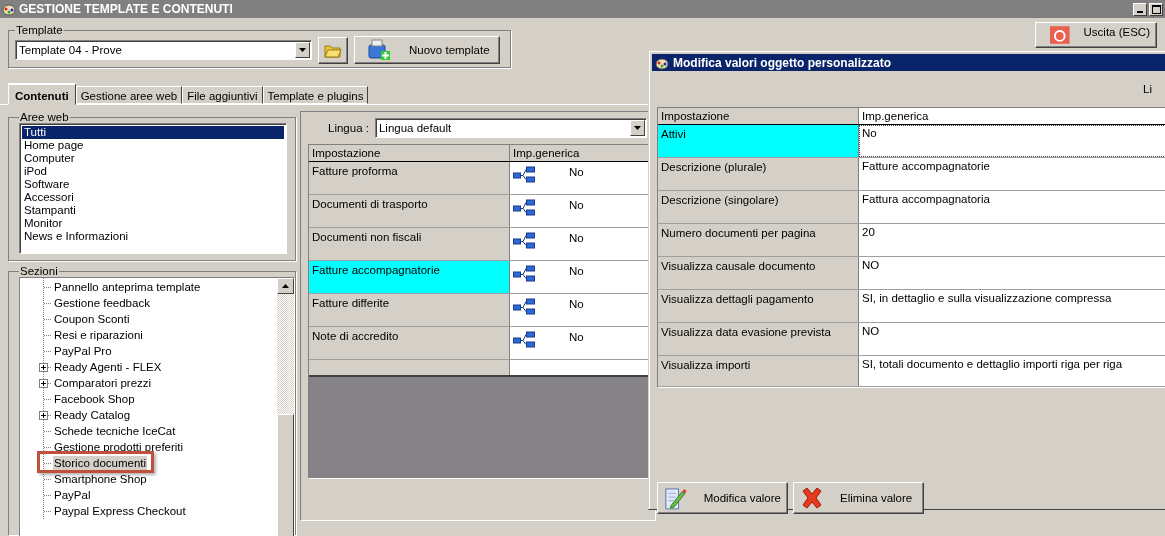  I want to click on tree-item: PayPal Pro, so click(83, 351).